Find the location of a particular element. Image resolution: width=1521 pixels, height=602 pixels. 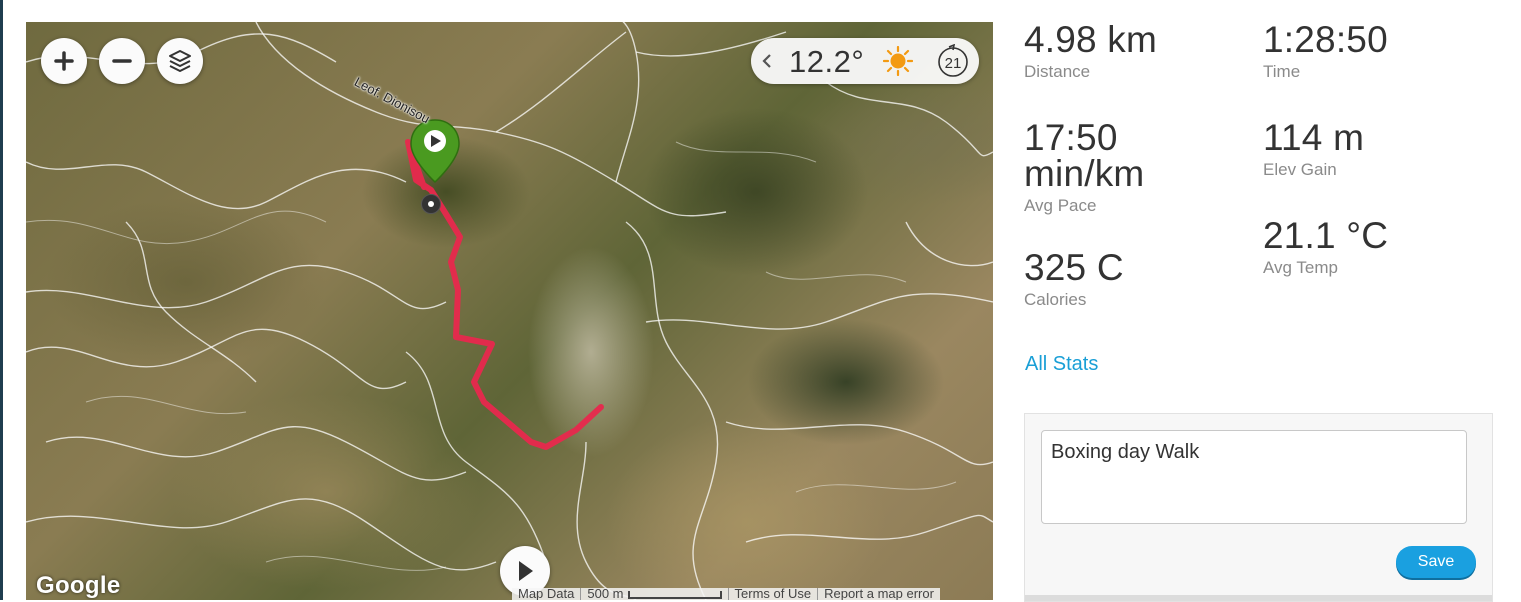

terms-of-use-link: Terms of Use is located at coordinates (774, 594).